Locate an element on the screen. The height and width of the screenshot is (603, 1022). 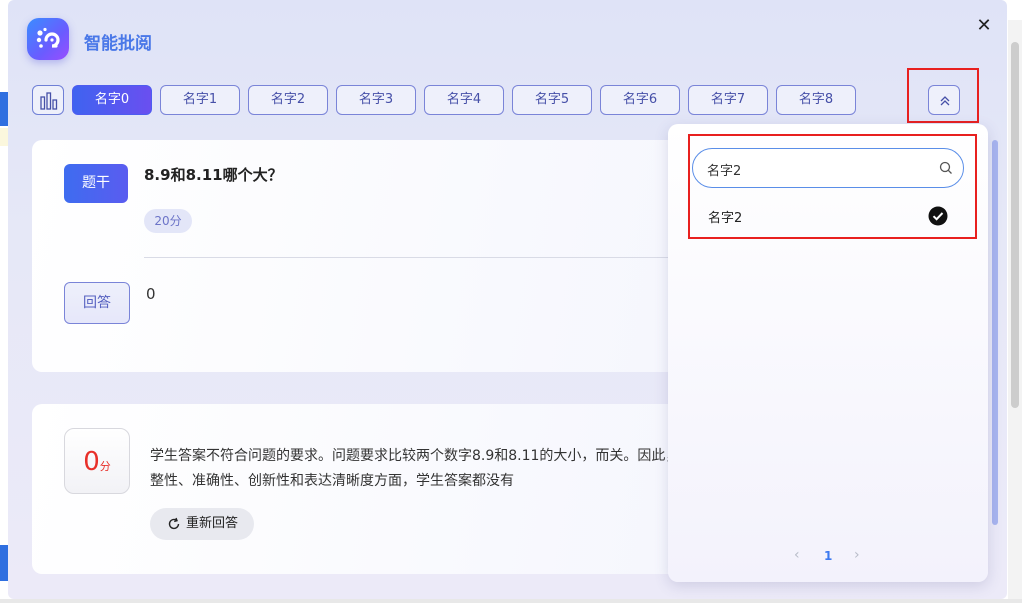
stem-label: 题干 is located at coordinates (96, 183).